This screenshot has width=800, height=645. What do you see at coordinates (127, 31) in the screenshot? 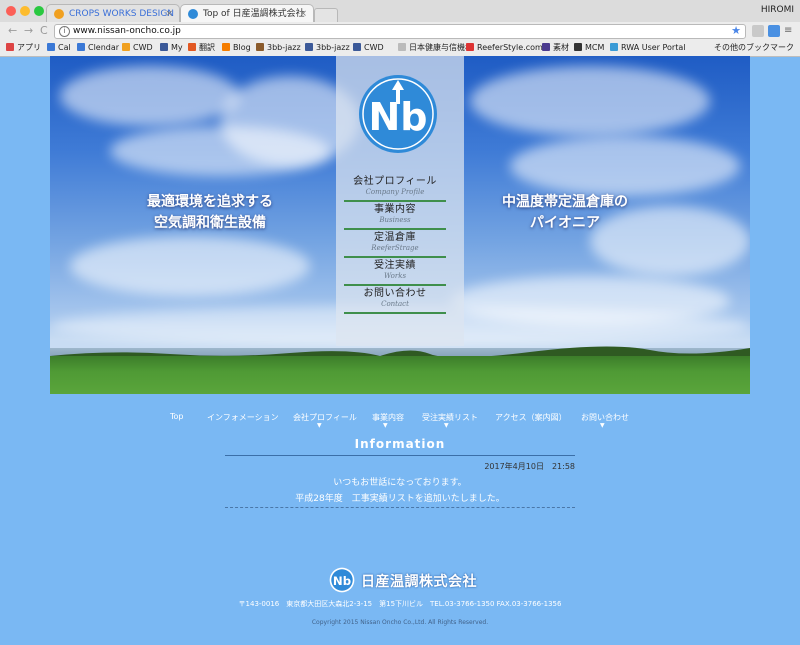
I see `url-text: www.nissan-oncho.co.jp` at bounding box center [127, 31].